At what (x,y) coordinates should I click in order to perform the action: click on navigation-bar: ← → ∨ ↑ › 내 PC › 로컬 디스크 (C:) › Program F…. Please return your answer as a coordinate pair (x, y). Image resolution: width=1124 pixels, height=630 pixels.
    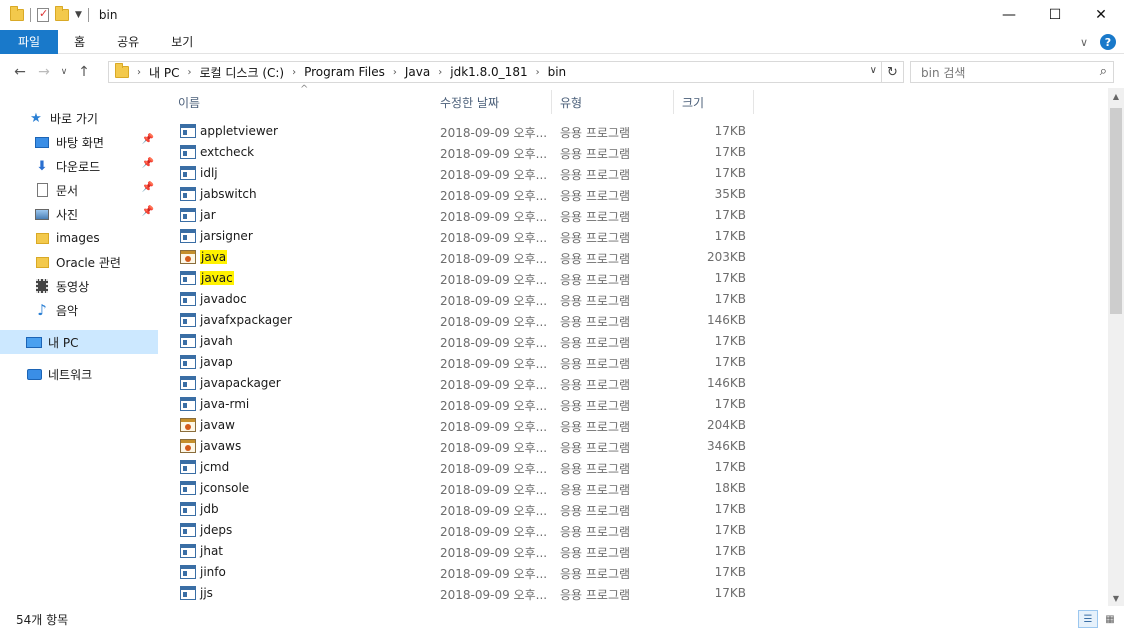
    Looking at the image, I should click on (562, 72).